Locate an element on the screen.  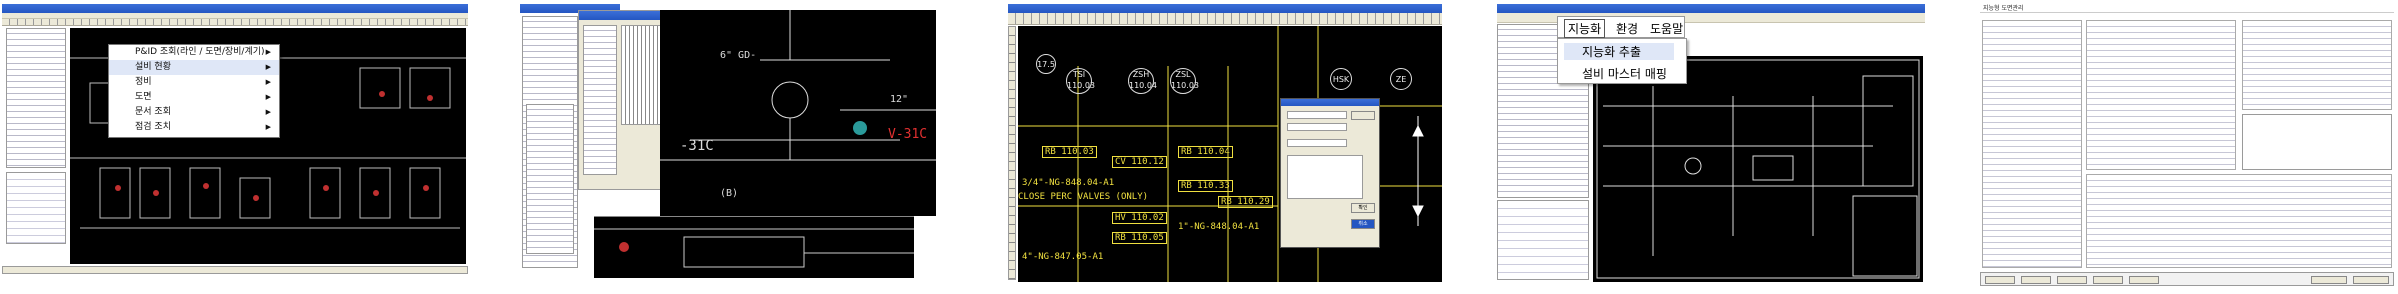
valve-label-v31c: V-31C is located at coordinates (907, 134).